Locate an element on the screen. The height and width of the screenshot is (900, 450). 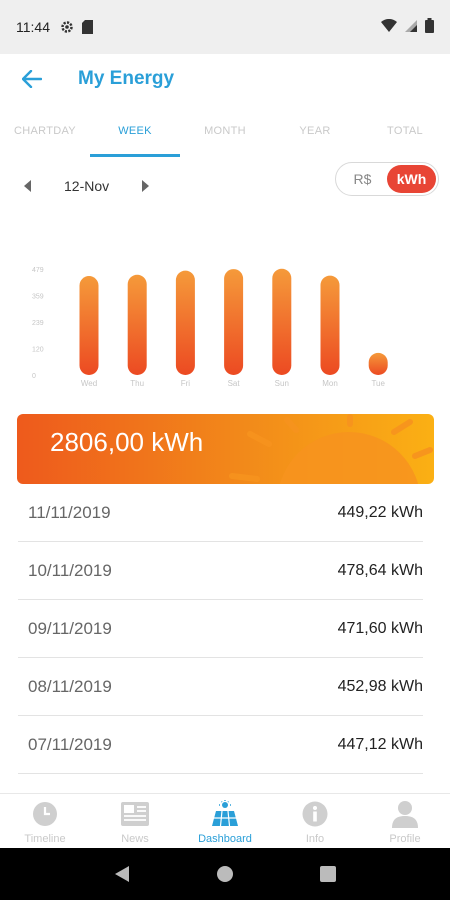
history-value: 447,12 kWh is located at coordinates (380, 744).